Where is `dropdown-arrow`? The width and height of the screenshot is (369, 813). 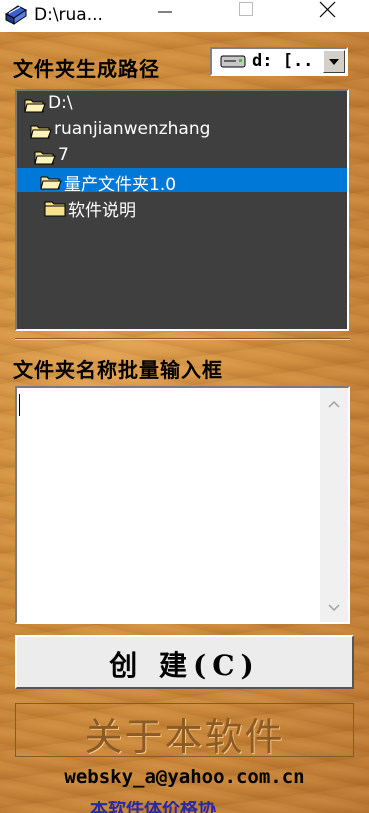 dropdown-arrow is located at coordinates (334, 61).